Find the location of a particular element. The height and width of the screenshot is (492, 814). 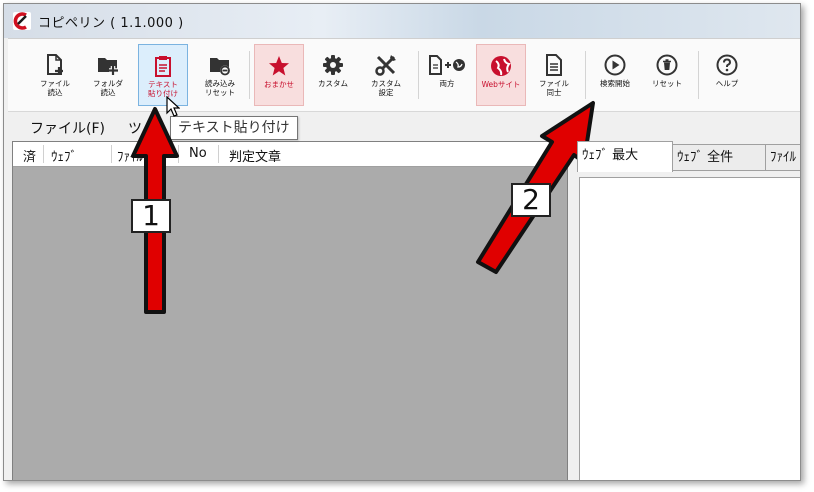

callout-step-2: 2 is located at coordinates (531, 200).